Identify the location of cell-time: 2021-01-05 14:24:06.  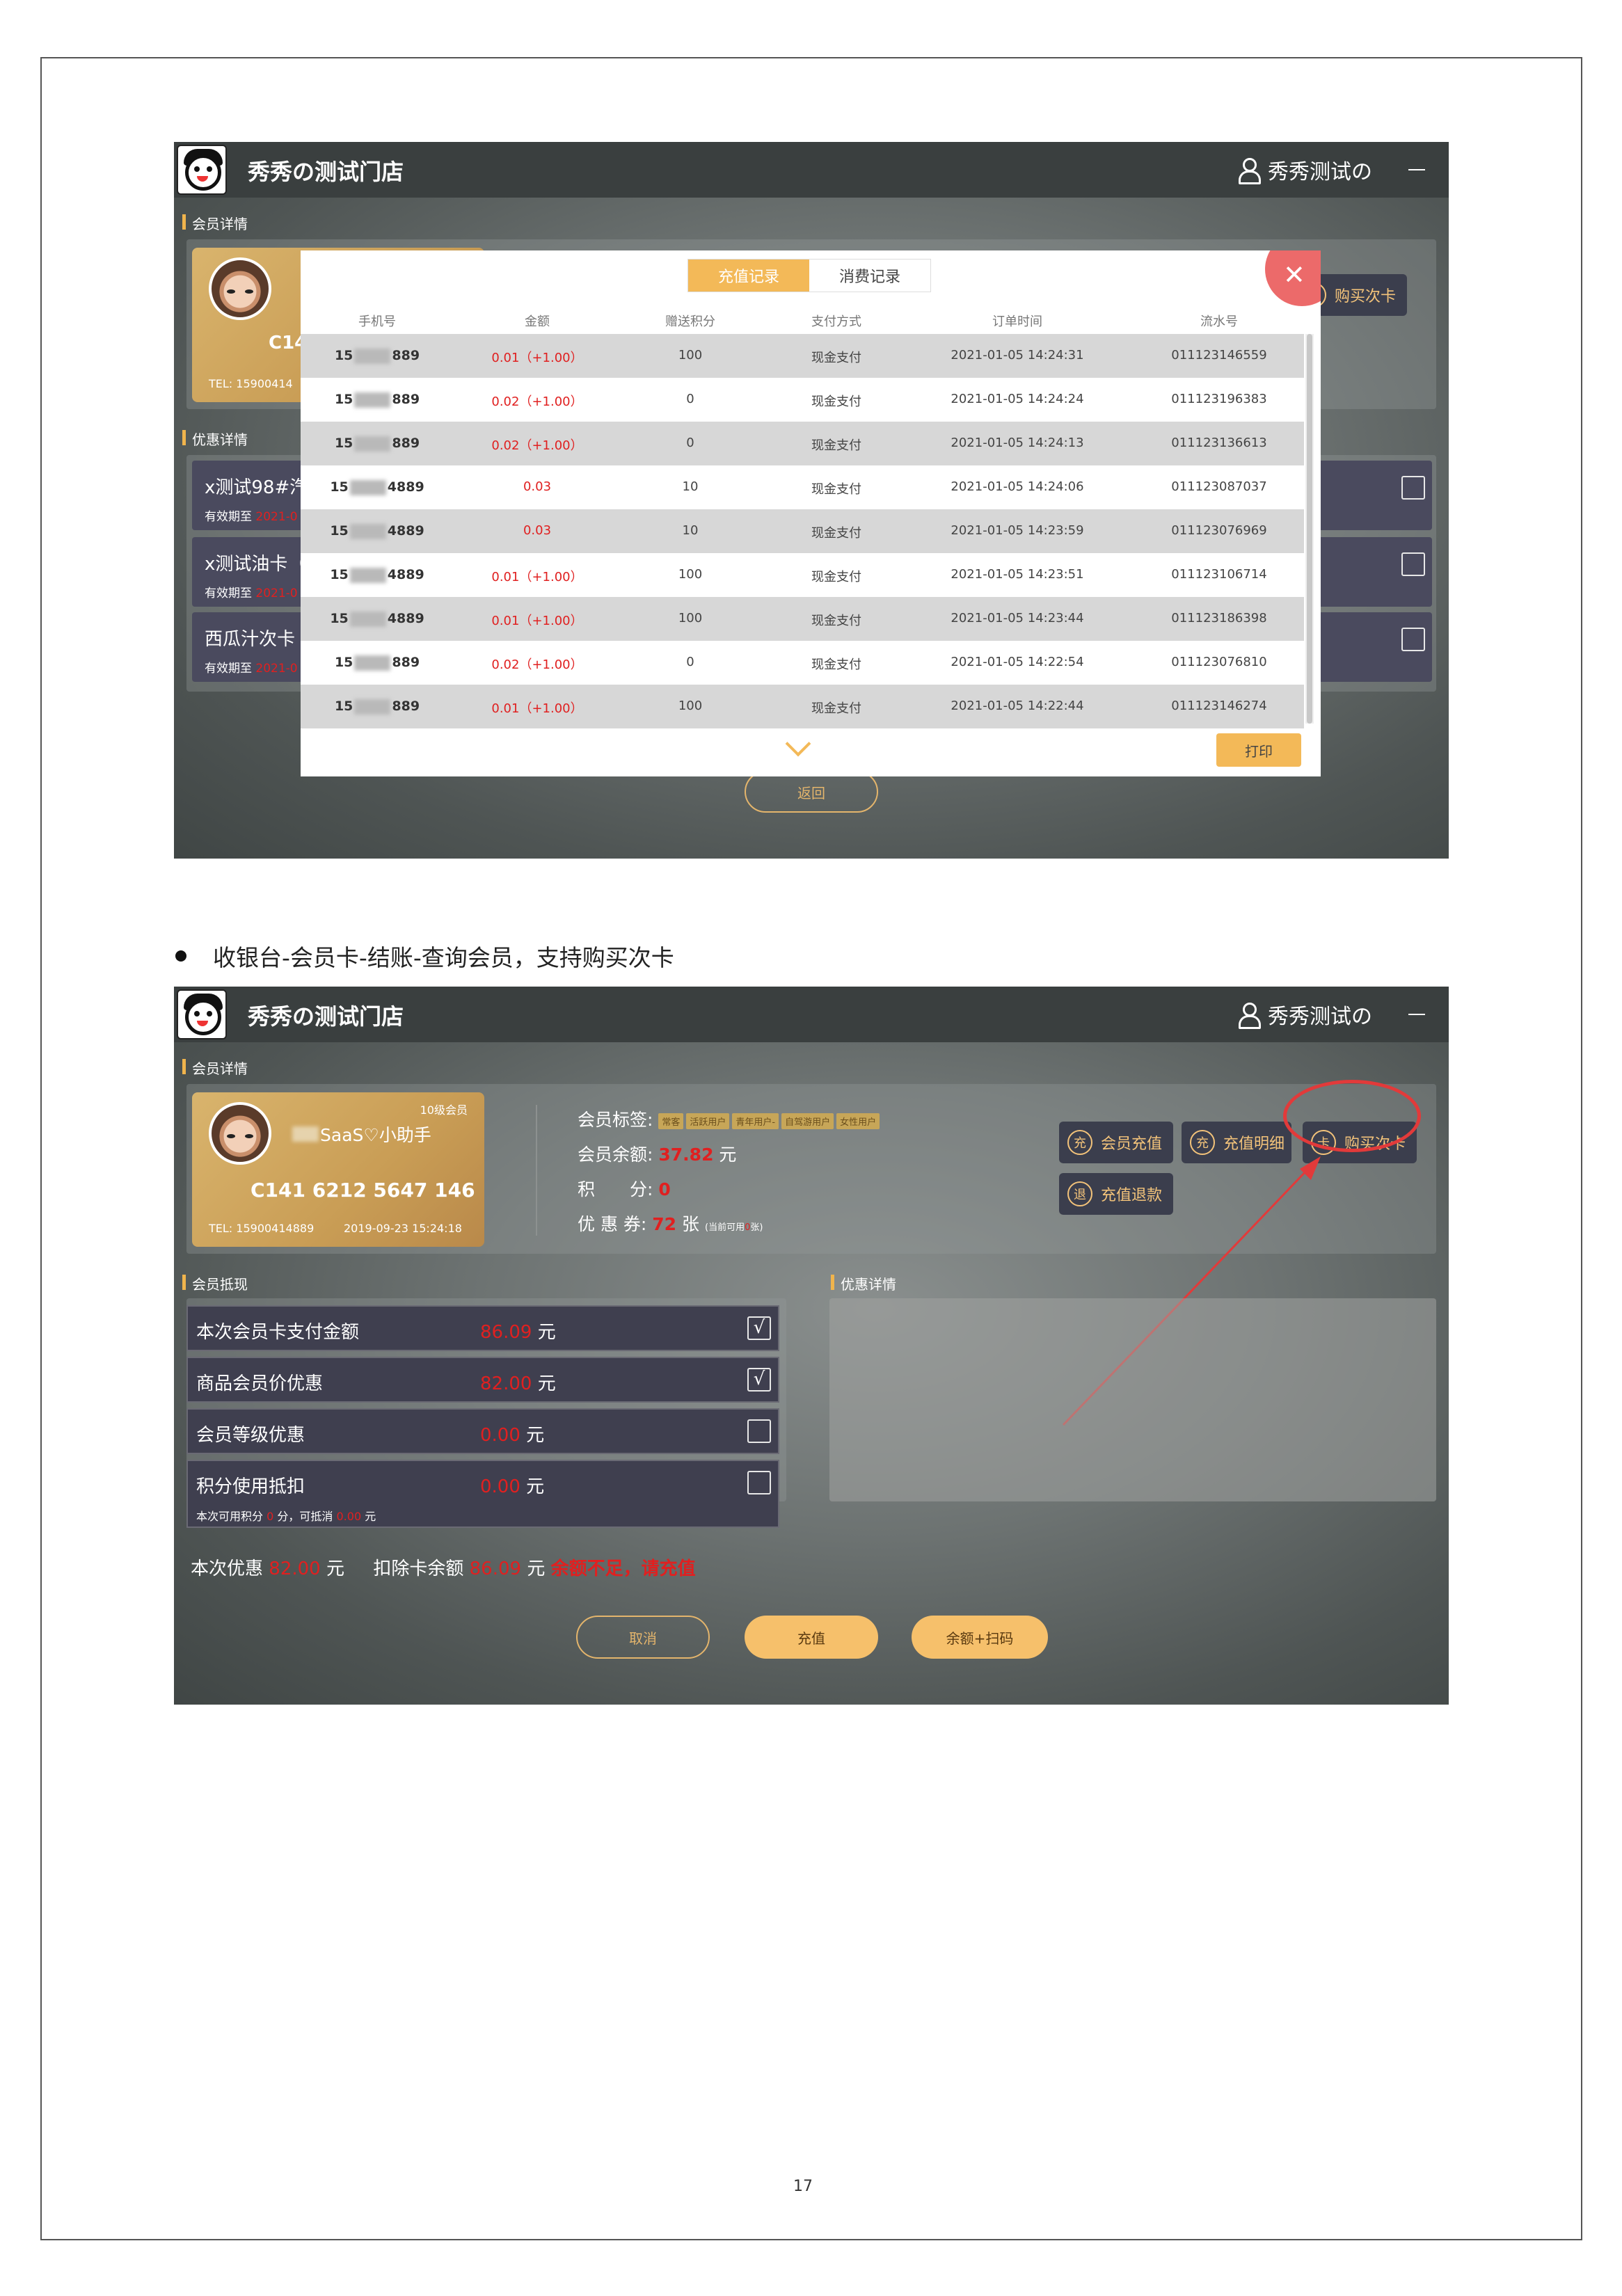
(1018, 487).